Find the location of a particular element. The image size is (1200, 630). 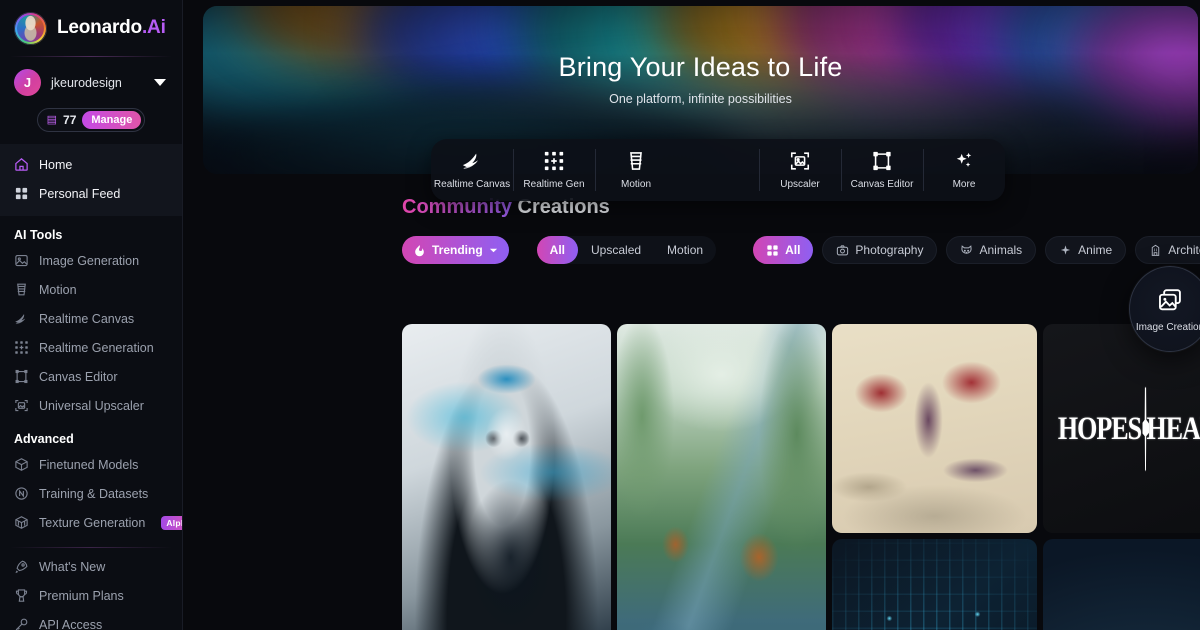

tool-motion: Motion is located at coordinates (636, 170).